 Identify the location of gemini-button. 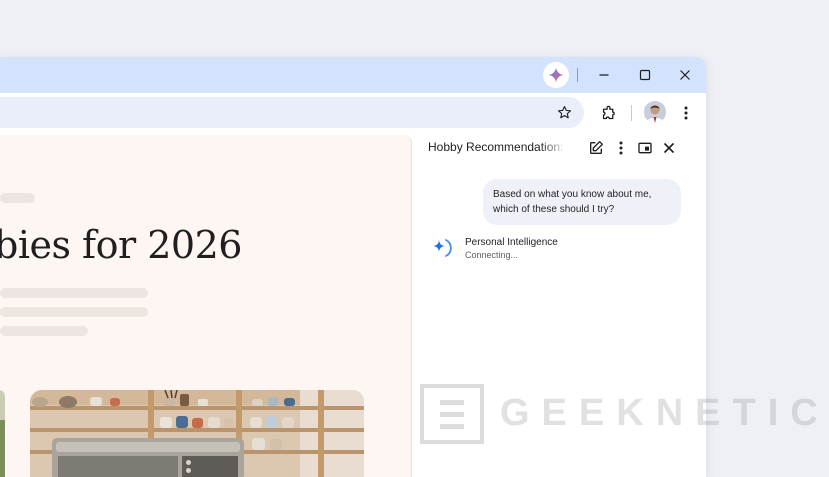
(556, 75).